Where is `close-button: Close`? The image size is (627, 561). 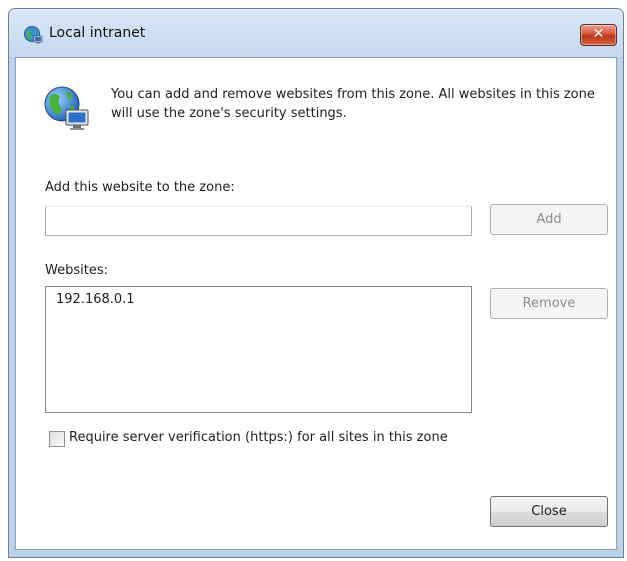
close-button: Close is located at coordinates (549, 511).